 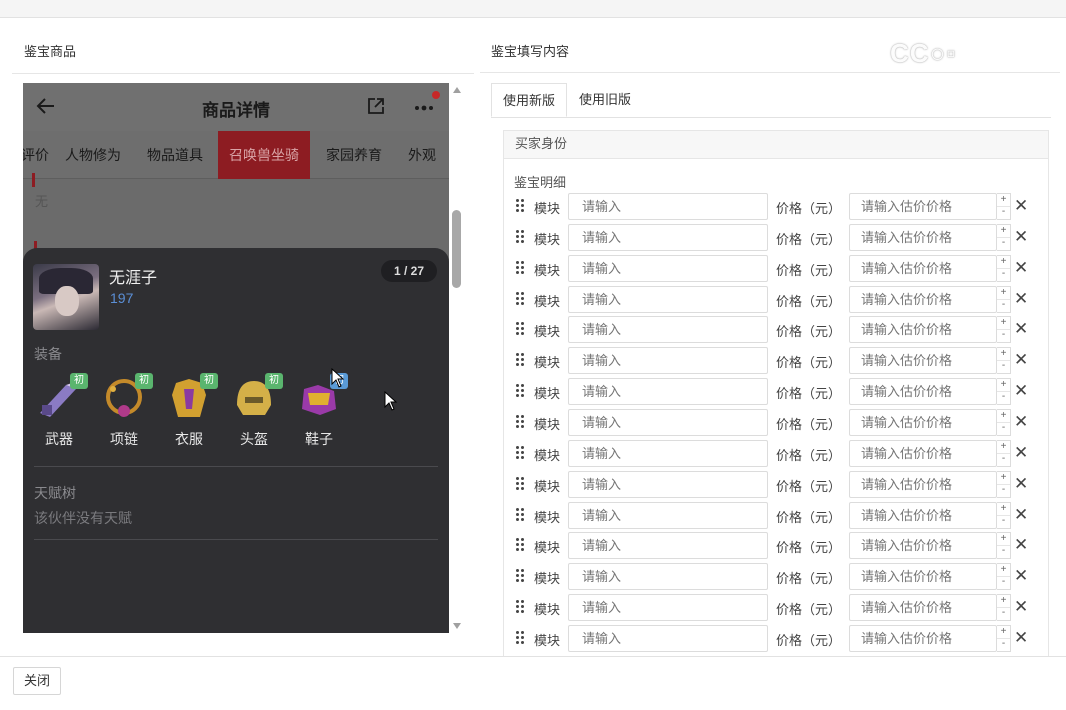 I want to click on equip-necklace: 初 项链, so click(x=124, y=411).